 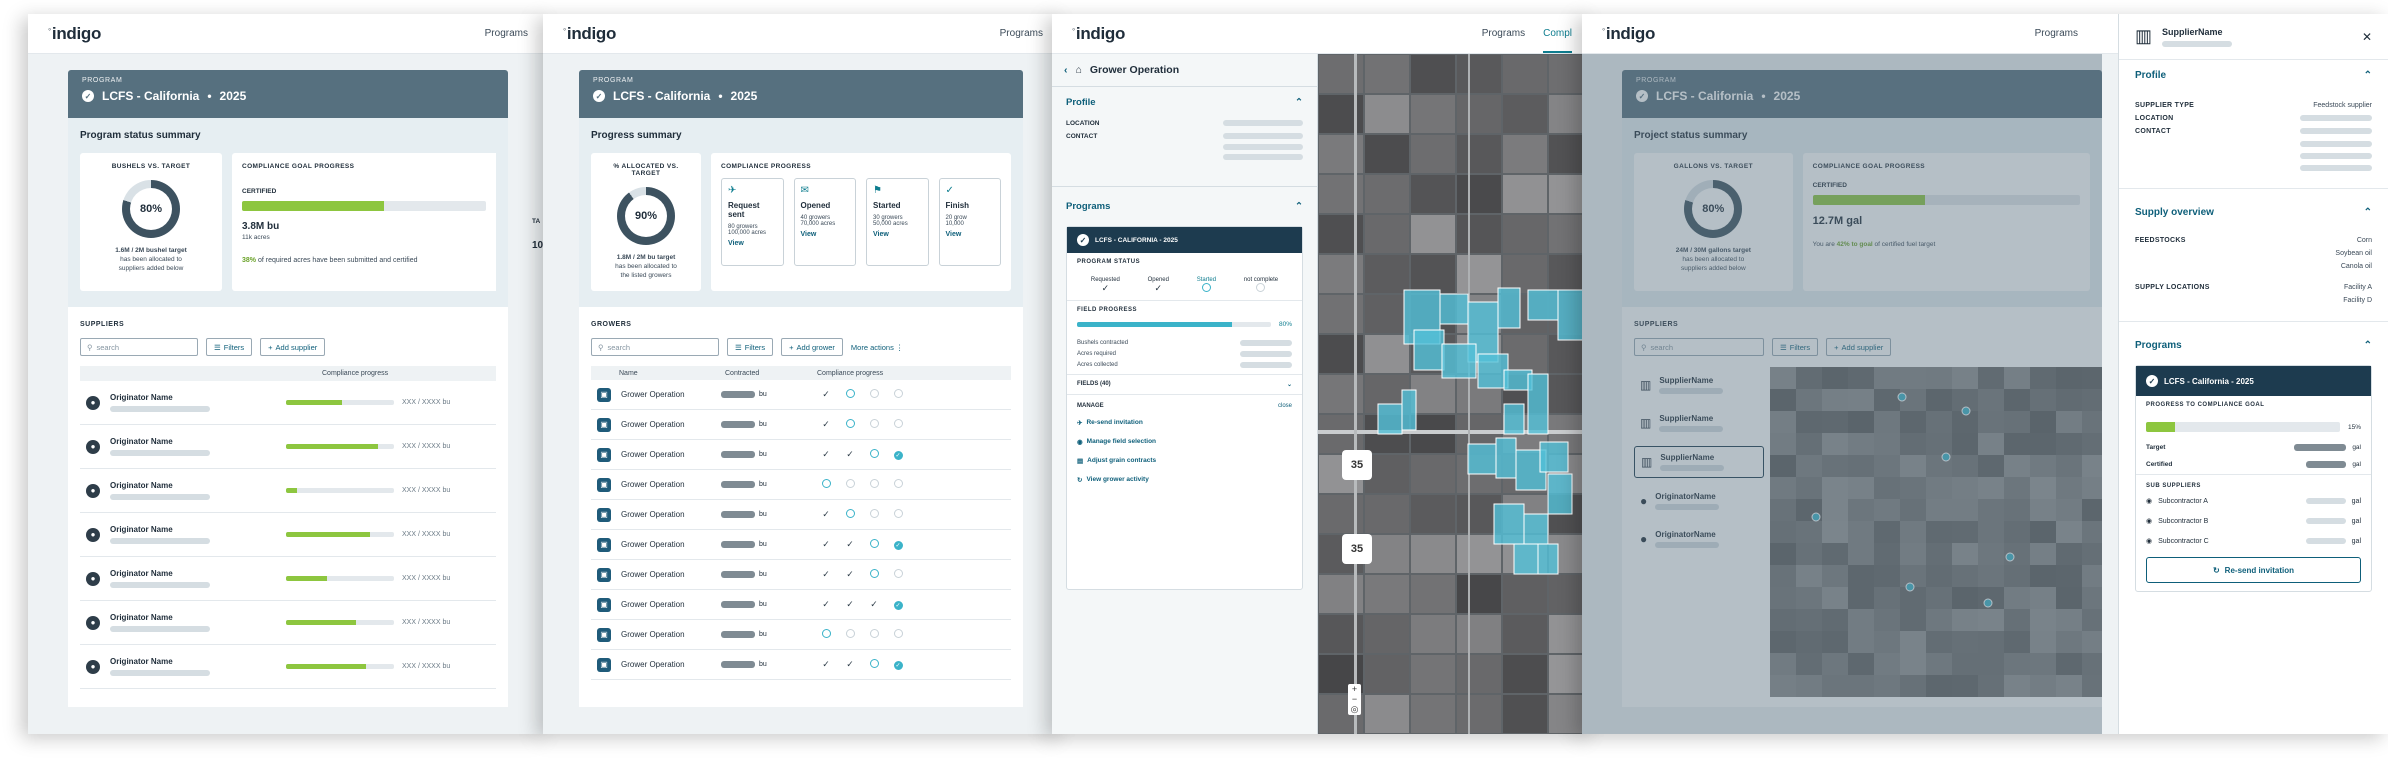 I want to click on satellite-map: 35 35 + − ◎, so click(x=1455, y=394).